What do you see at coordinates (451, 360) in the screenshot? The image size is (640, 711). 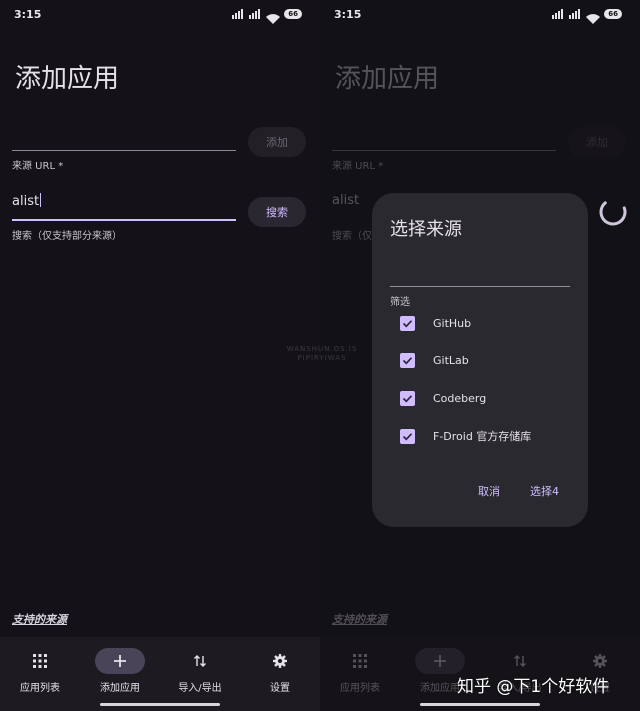 I see `option-label: GitLab` at bounding box center [451, 360].